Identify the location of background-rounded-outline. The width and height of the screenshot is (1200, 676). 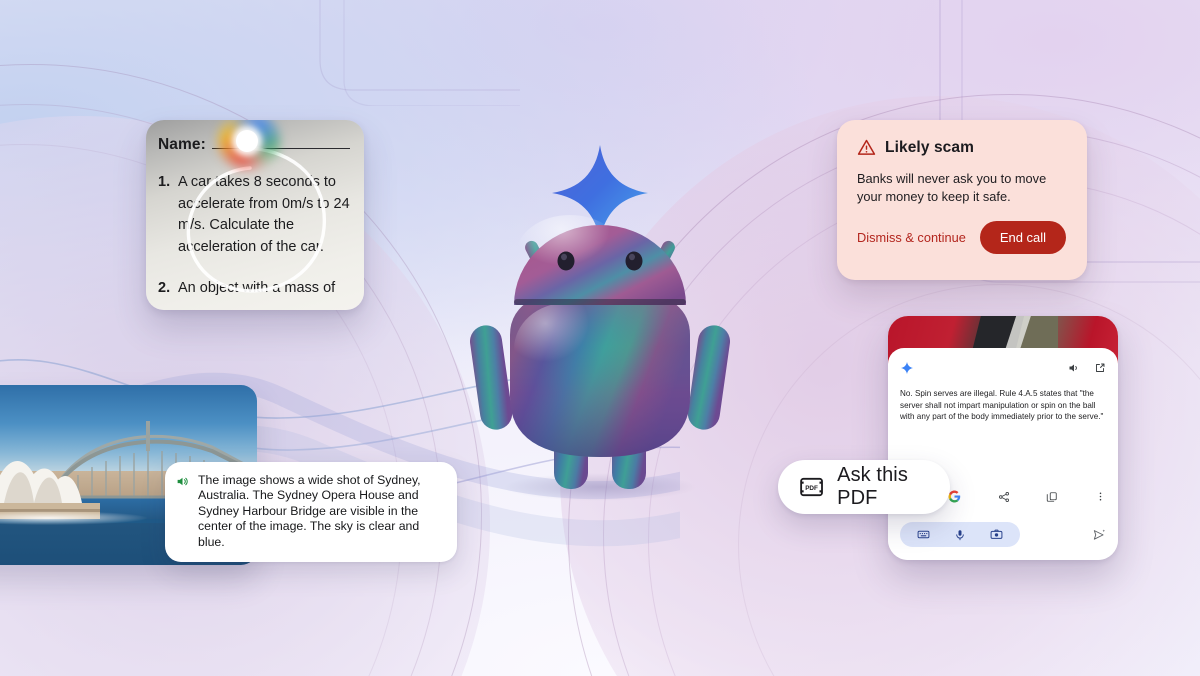
(419, 53).